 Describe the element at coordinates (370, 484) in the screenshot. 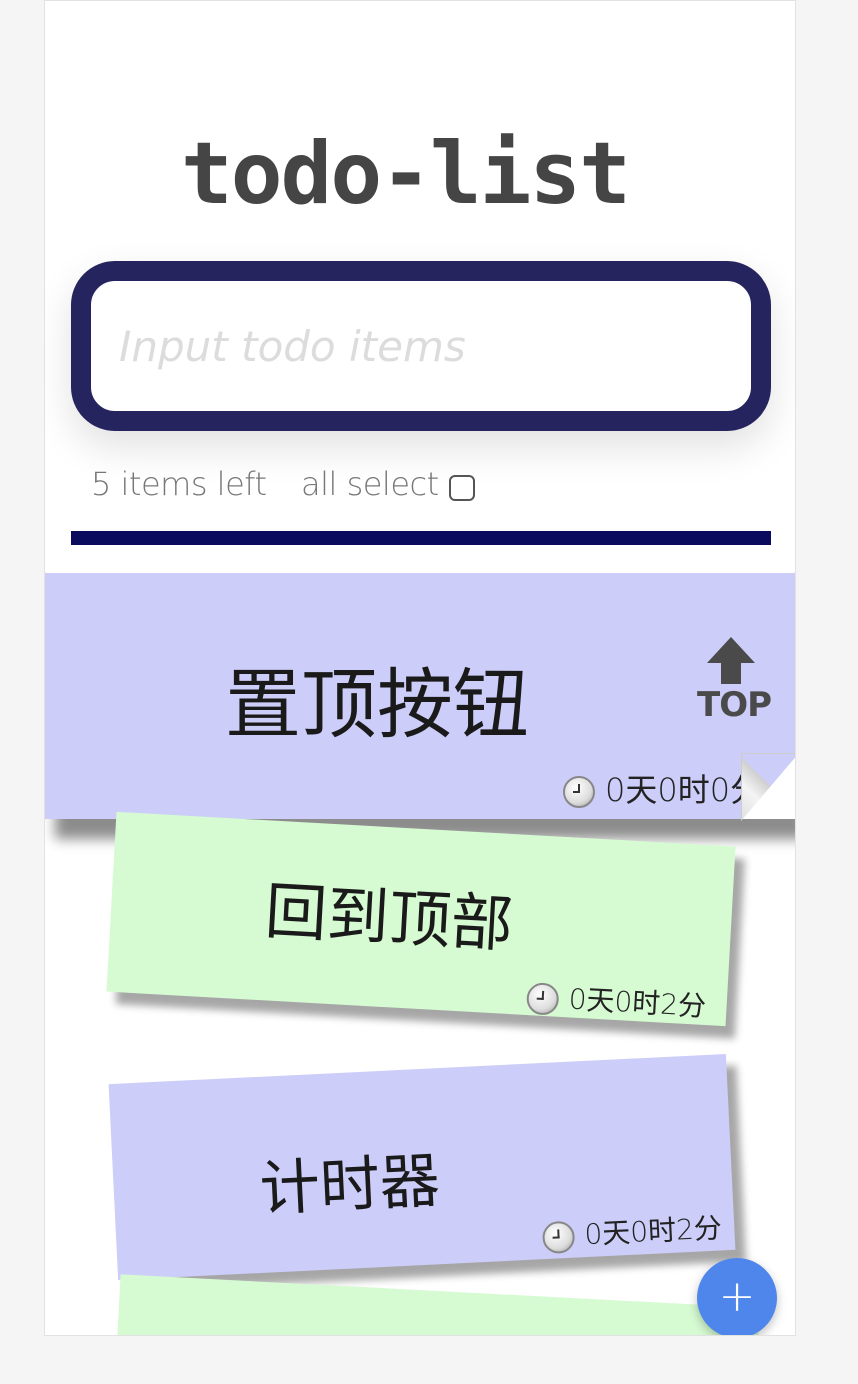

I see `select-all-label: all select` at that location.